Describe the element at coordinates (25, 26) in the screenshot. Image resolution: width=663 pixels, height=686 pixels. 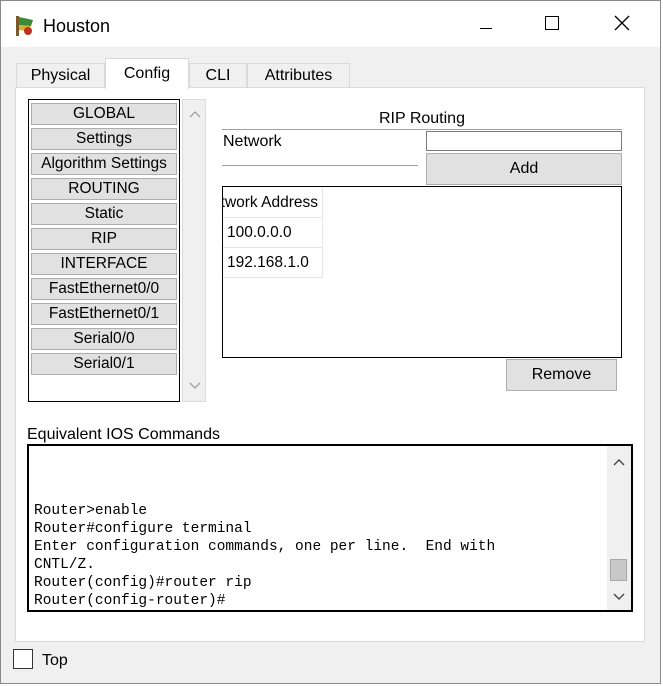
I see `router-device-icon` at that location.